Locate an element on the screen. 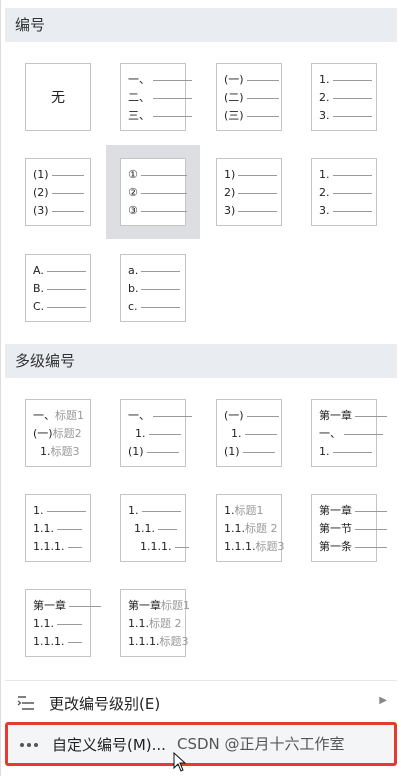  change-numbering-level-menu-item: 更改编号级别(E) ▶ is located at coordinates (201, 703).